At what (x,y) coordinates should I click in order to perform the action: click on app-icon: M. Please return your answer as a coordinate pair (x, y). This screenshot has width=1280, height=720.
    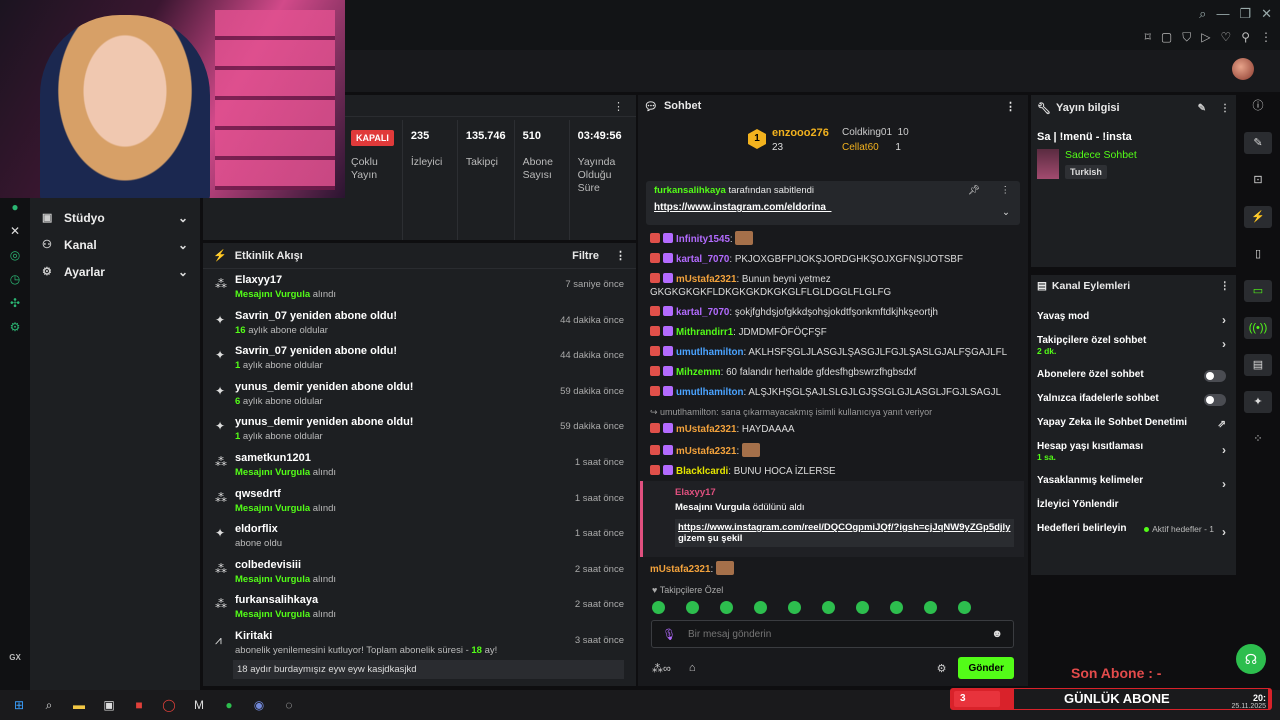
    Looking at the image, I should click on (199, 705).